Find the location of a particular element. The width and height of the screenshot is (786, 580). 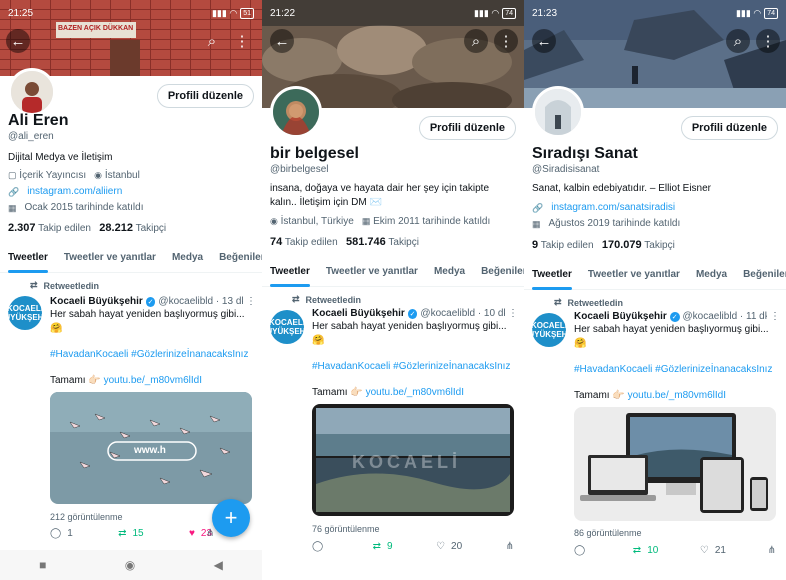

profile-website-link: instagram.com/sanatsiradisi is located at coordinates (613, 208).